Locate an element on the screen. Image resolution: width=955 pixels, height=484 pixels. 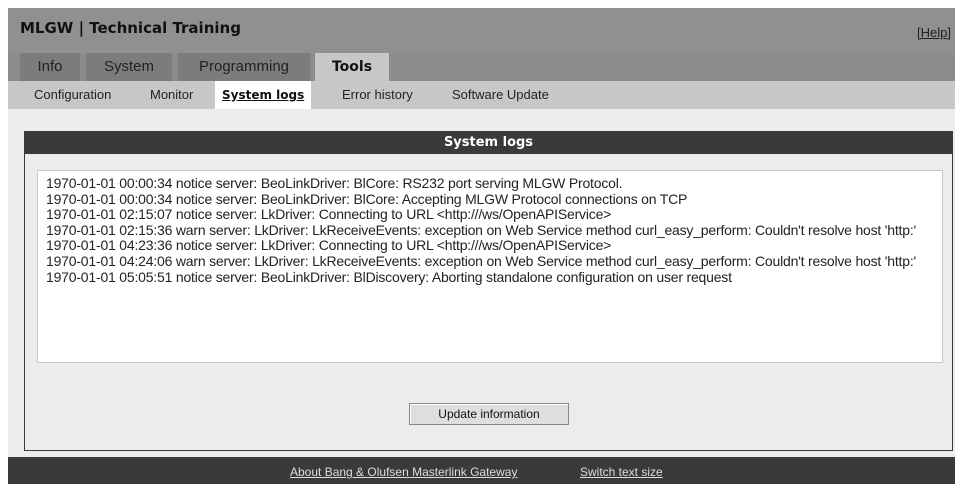
tab-info: Info is located at coordinates (50, 67).